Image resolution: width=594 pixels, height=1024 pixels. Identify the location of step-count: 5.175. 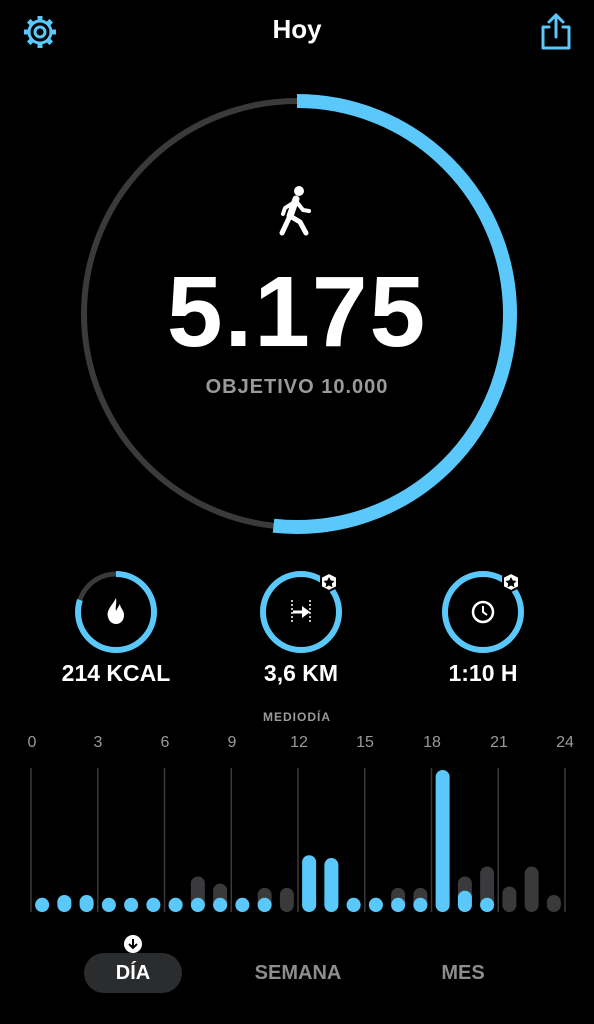
(297, 312).